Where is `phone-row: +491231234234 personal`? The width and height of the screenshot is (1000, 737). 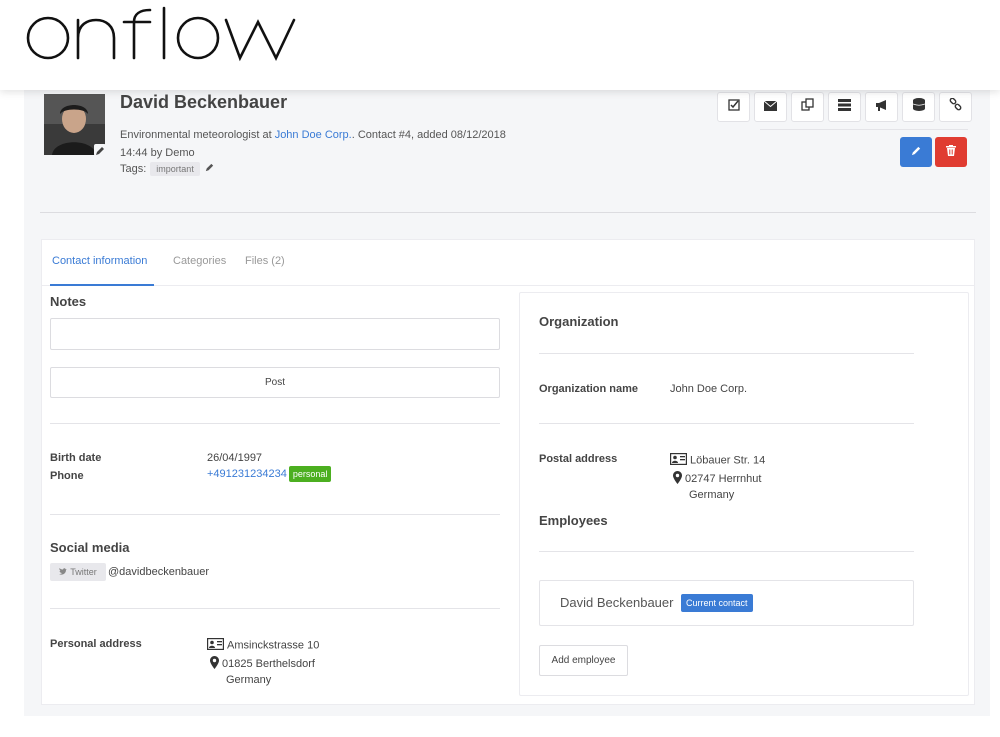
phone-row: +491231234234 personal is located at coordinates (269, 474).